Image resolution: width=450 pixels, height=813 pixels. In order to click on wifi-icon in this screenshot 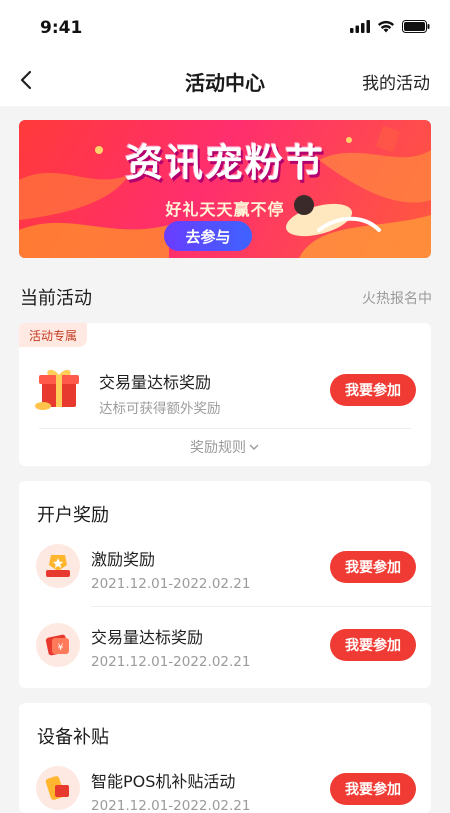, I will do `click(386, 26)`.